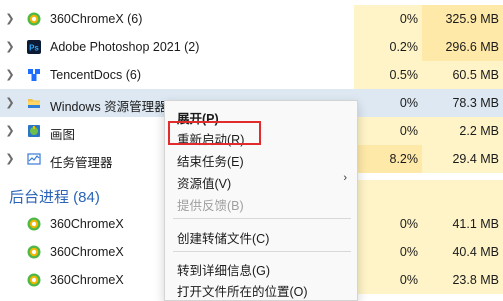 The height and width of the screenshot is (301, 503). I want to click on chevron-right-icon: ›, so click(345, 178).